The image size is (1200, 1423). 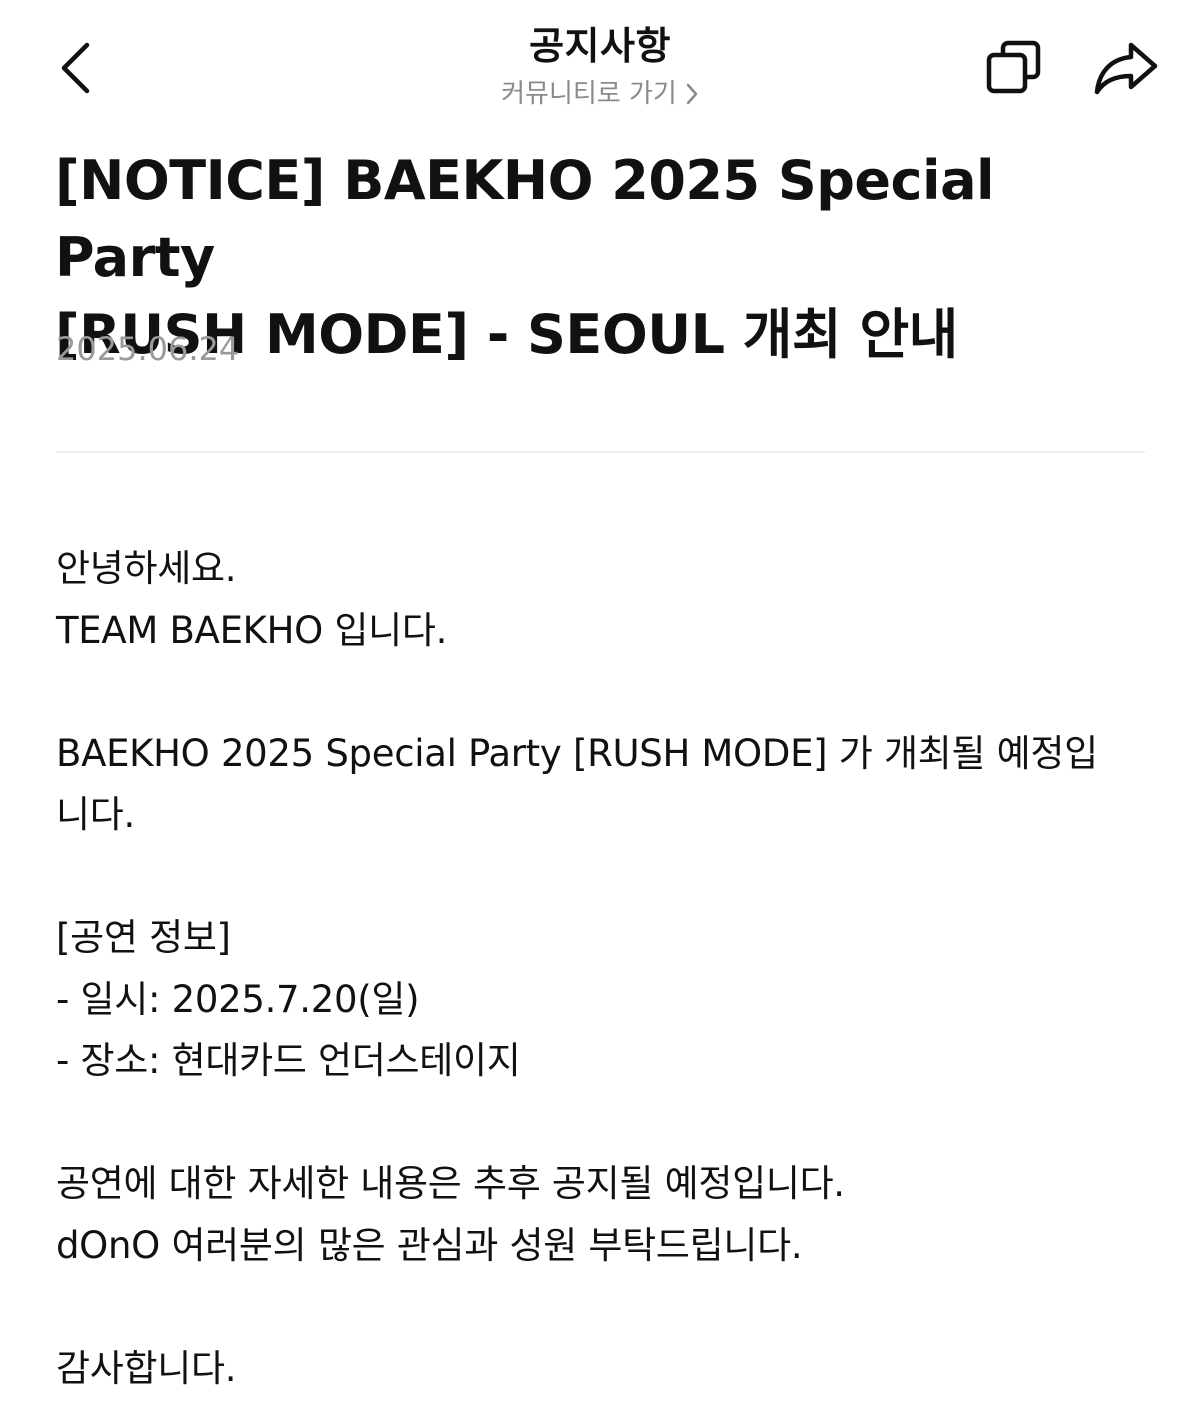 What do you see at coordinates (525, 219) in the screenshot?
I see `article-title-line-1: [NOTICE] BAEKHO 2025 Special Party` at bounding box center [525, 219].